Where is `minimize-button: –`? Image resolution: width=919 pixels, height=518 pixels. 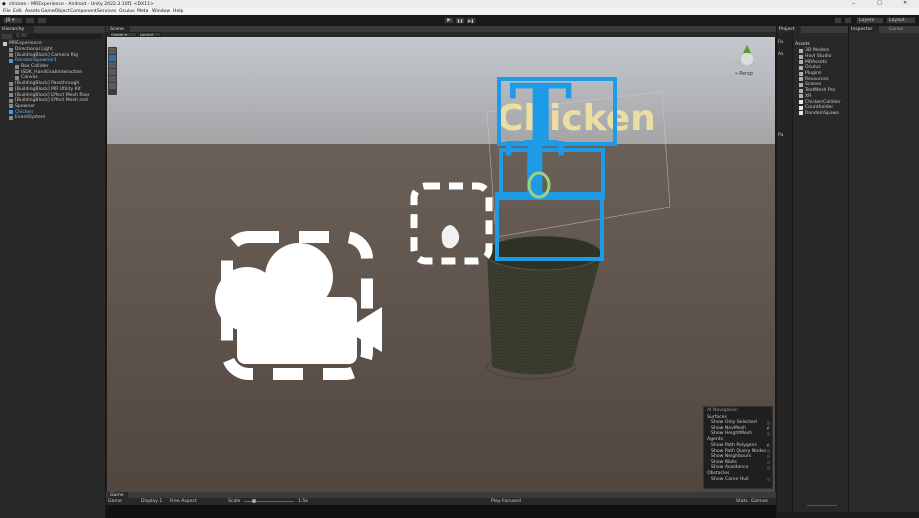 minimize-button: – is located at coordinates (853, 4).